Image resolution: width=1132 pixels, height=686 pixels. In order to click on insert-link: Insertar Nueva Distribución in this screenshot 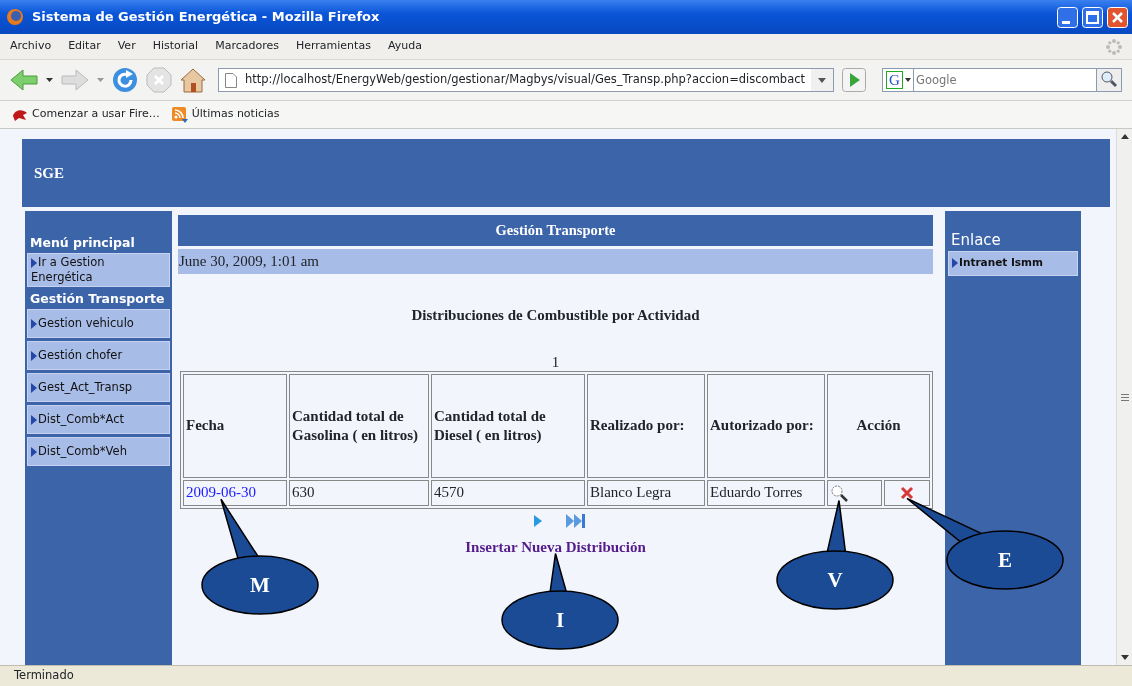, I will do `click(555, 546)`.